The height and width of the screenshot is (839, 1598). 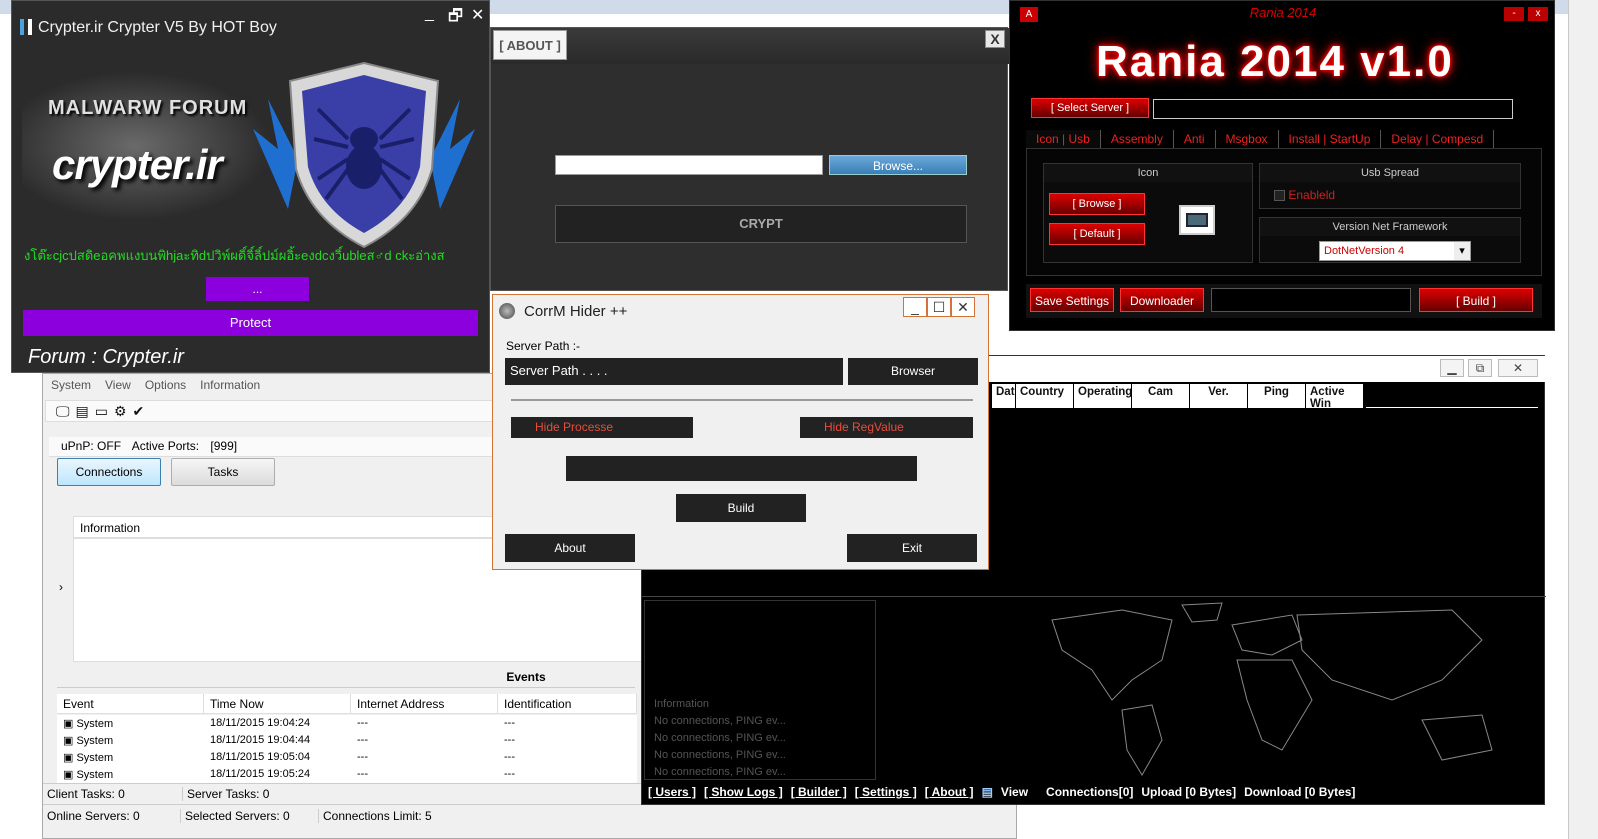 What do you see at coordinates (71, 386) in the screenshot?
I see `menu-system: System` at bounding box center [71, 386].